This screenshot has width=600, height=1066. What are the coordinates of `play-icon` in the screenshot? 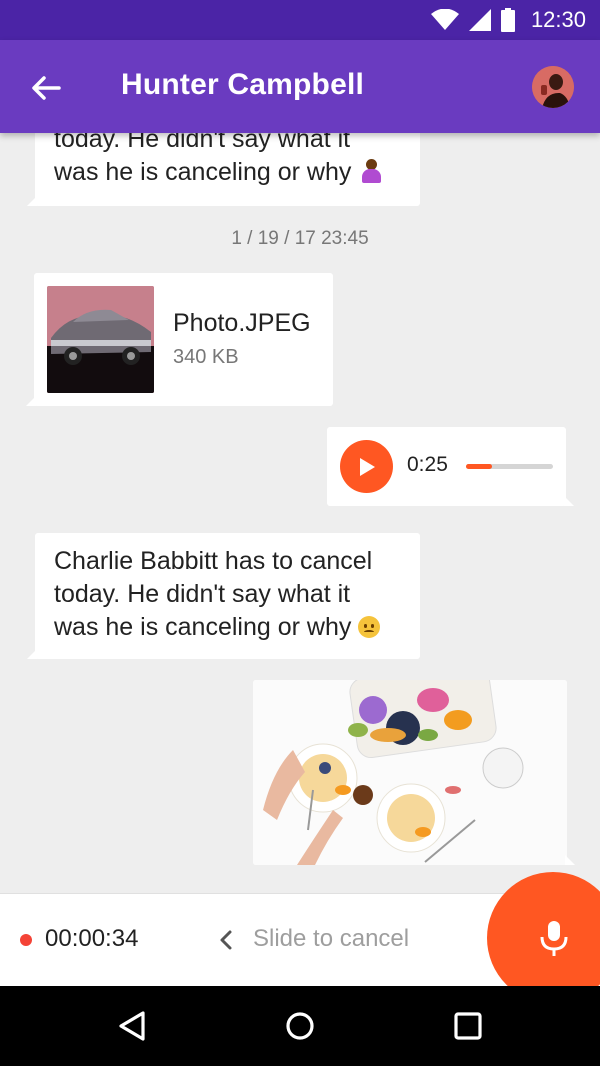 It's located at (367, 466).